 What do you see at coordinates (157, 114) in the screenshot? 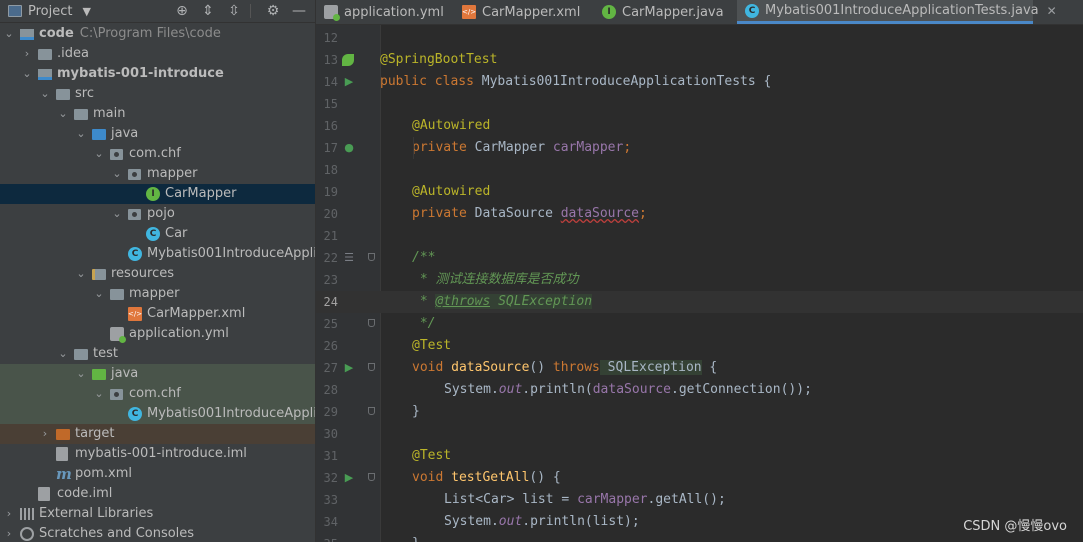
I see `tree-item-main: ⌄ main` at bounding box center [157, 114].